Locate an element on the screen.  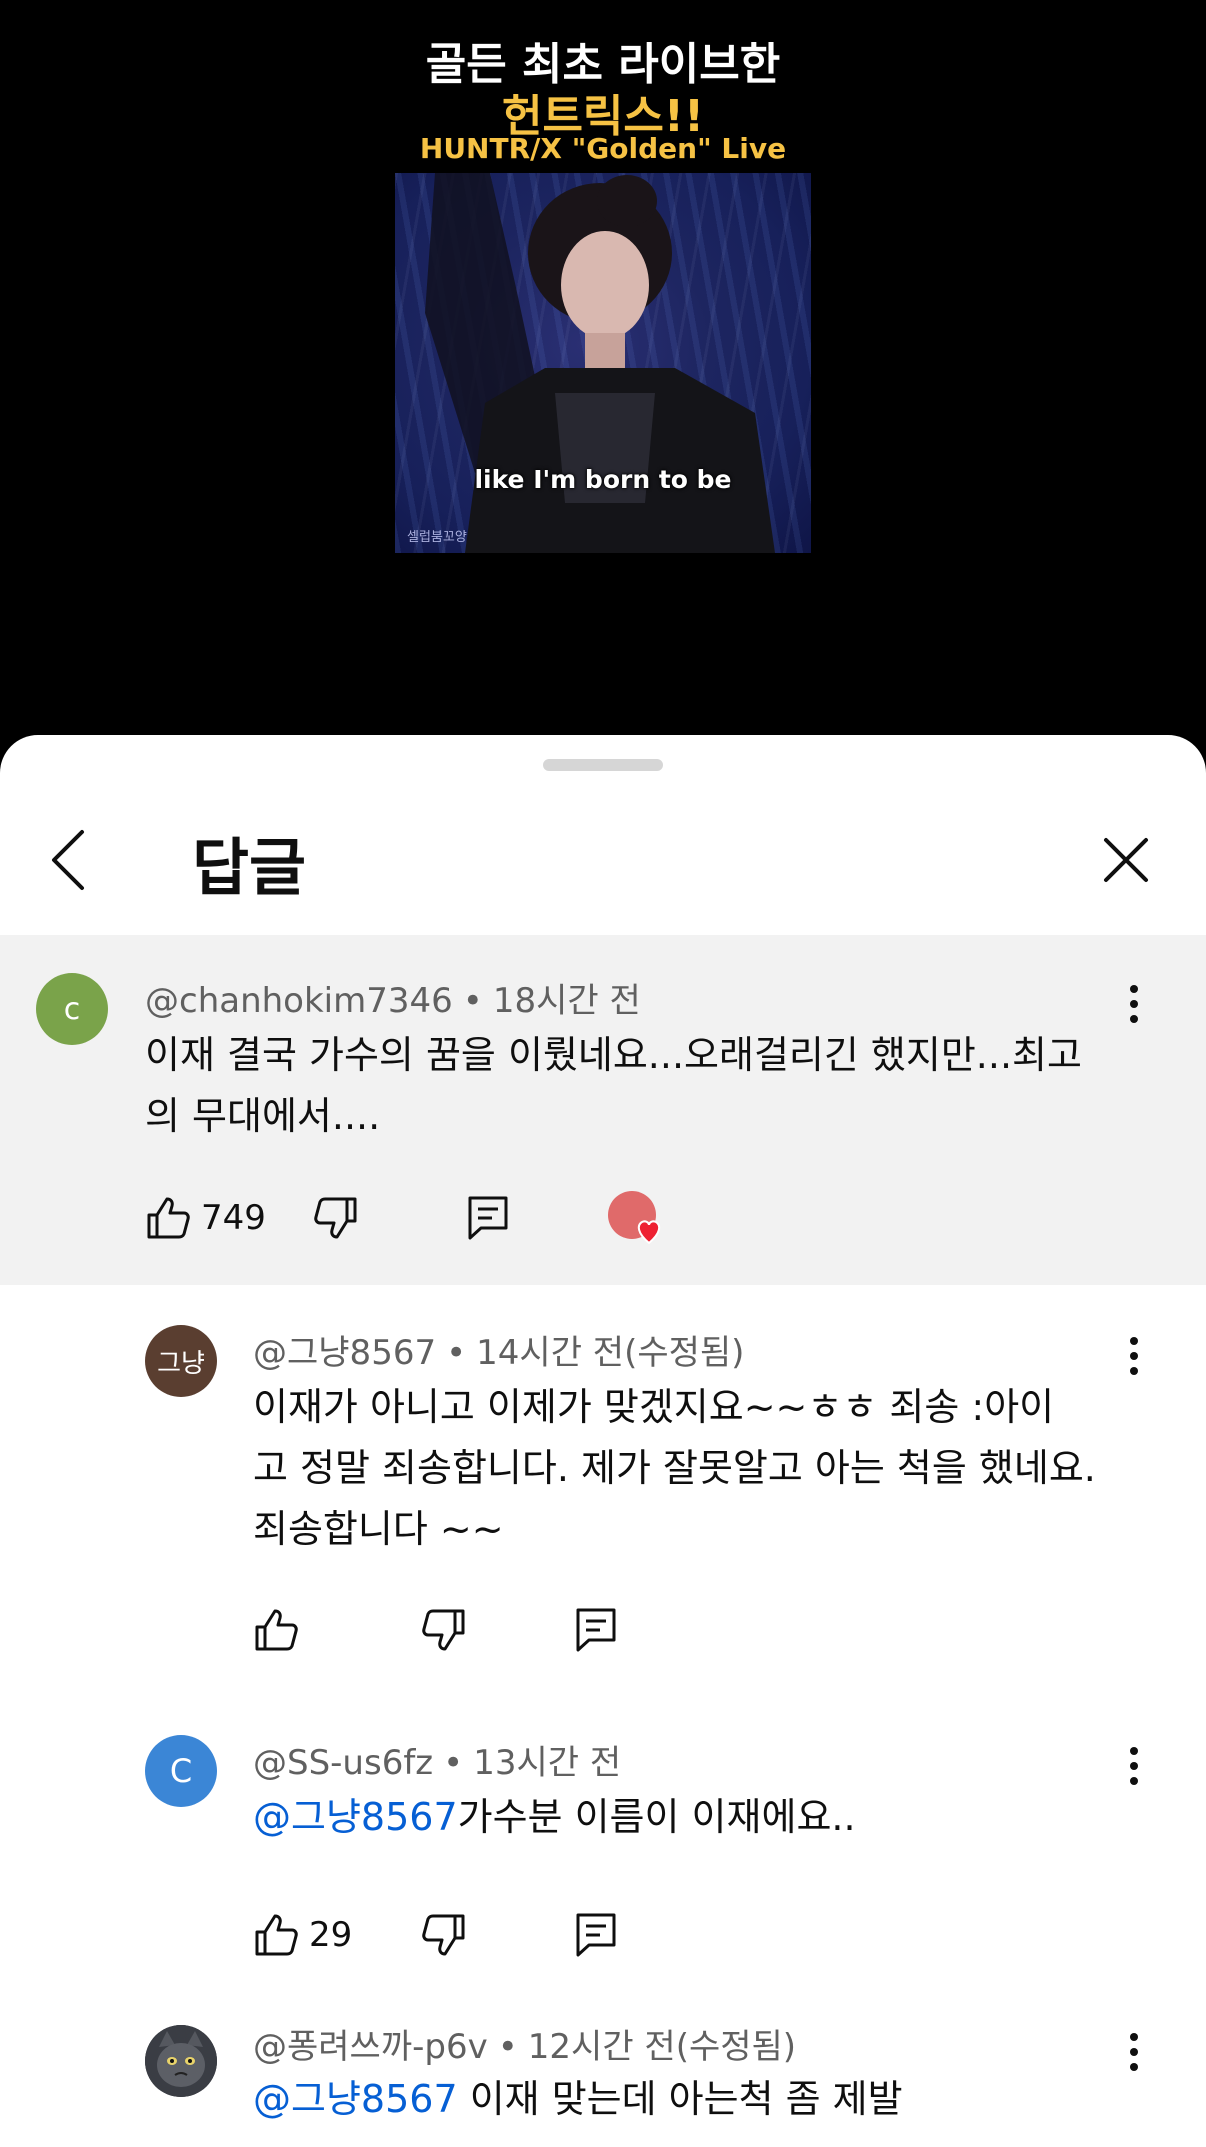
comment-actions: 749 is located at coordinates (645, 1218).